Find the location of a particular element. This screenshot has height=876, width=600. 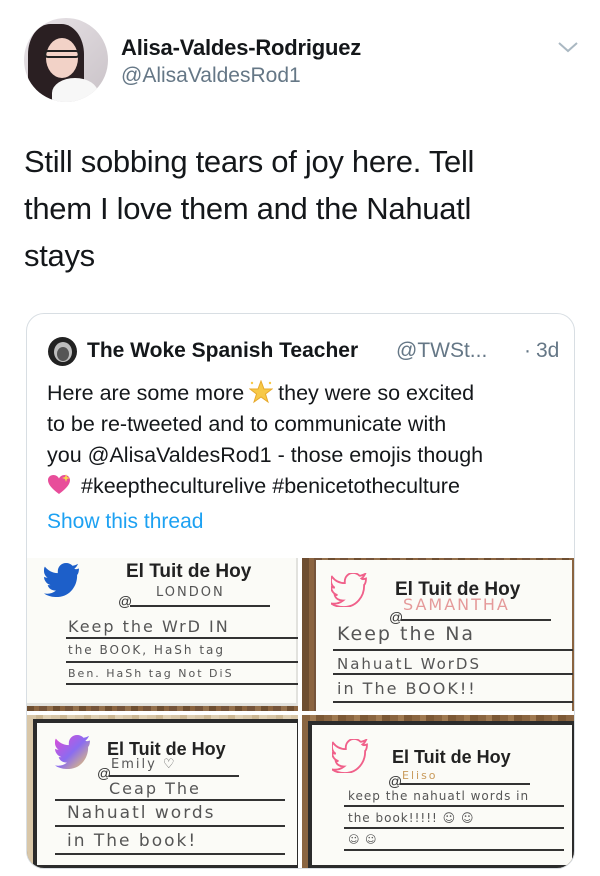

card-line-text: in The book! is located at coordinates (132, 841).